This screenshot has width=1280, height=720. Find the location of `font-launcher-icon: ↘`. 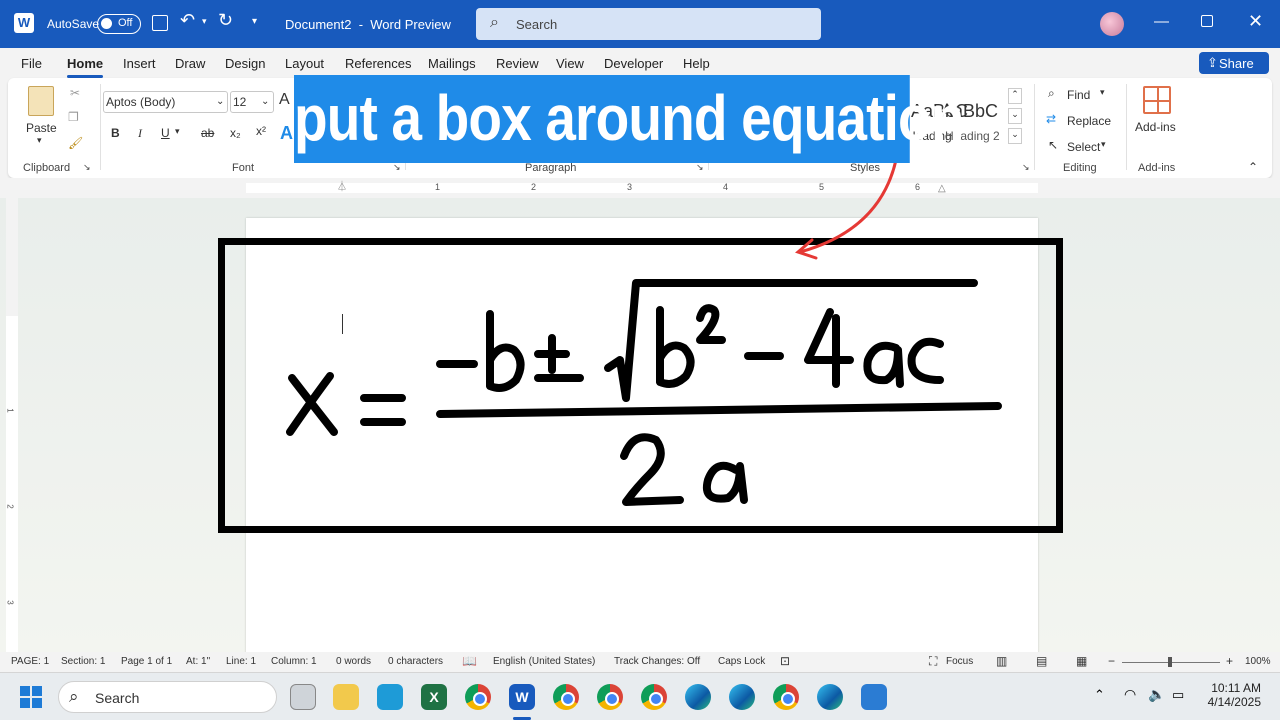

font-launcher-icon: ↘ is located at coordinates (397, 167).